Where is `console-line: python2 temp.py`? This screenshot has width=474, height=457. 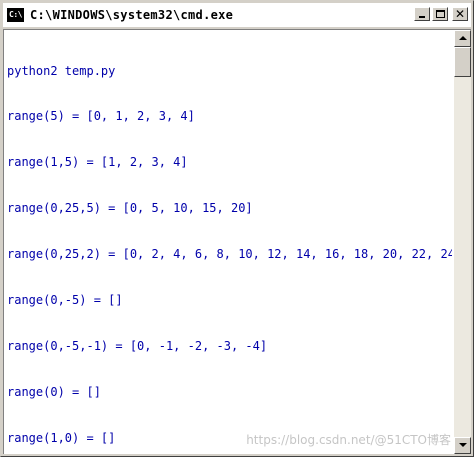 console-line: python2 temp.py is located at coordinates (61, 70).